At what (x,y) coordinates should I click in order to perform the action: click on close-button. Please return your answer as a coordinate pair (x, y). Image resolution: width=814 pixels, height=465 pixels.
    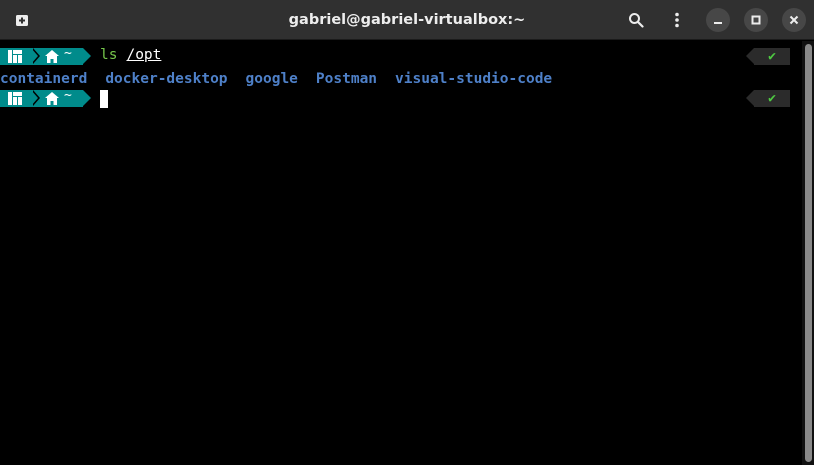
    Looking at the image, I should click on (794, 20).